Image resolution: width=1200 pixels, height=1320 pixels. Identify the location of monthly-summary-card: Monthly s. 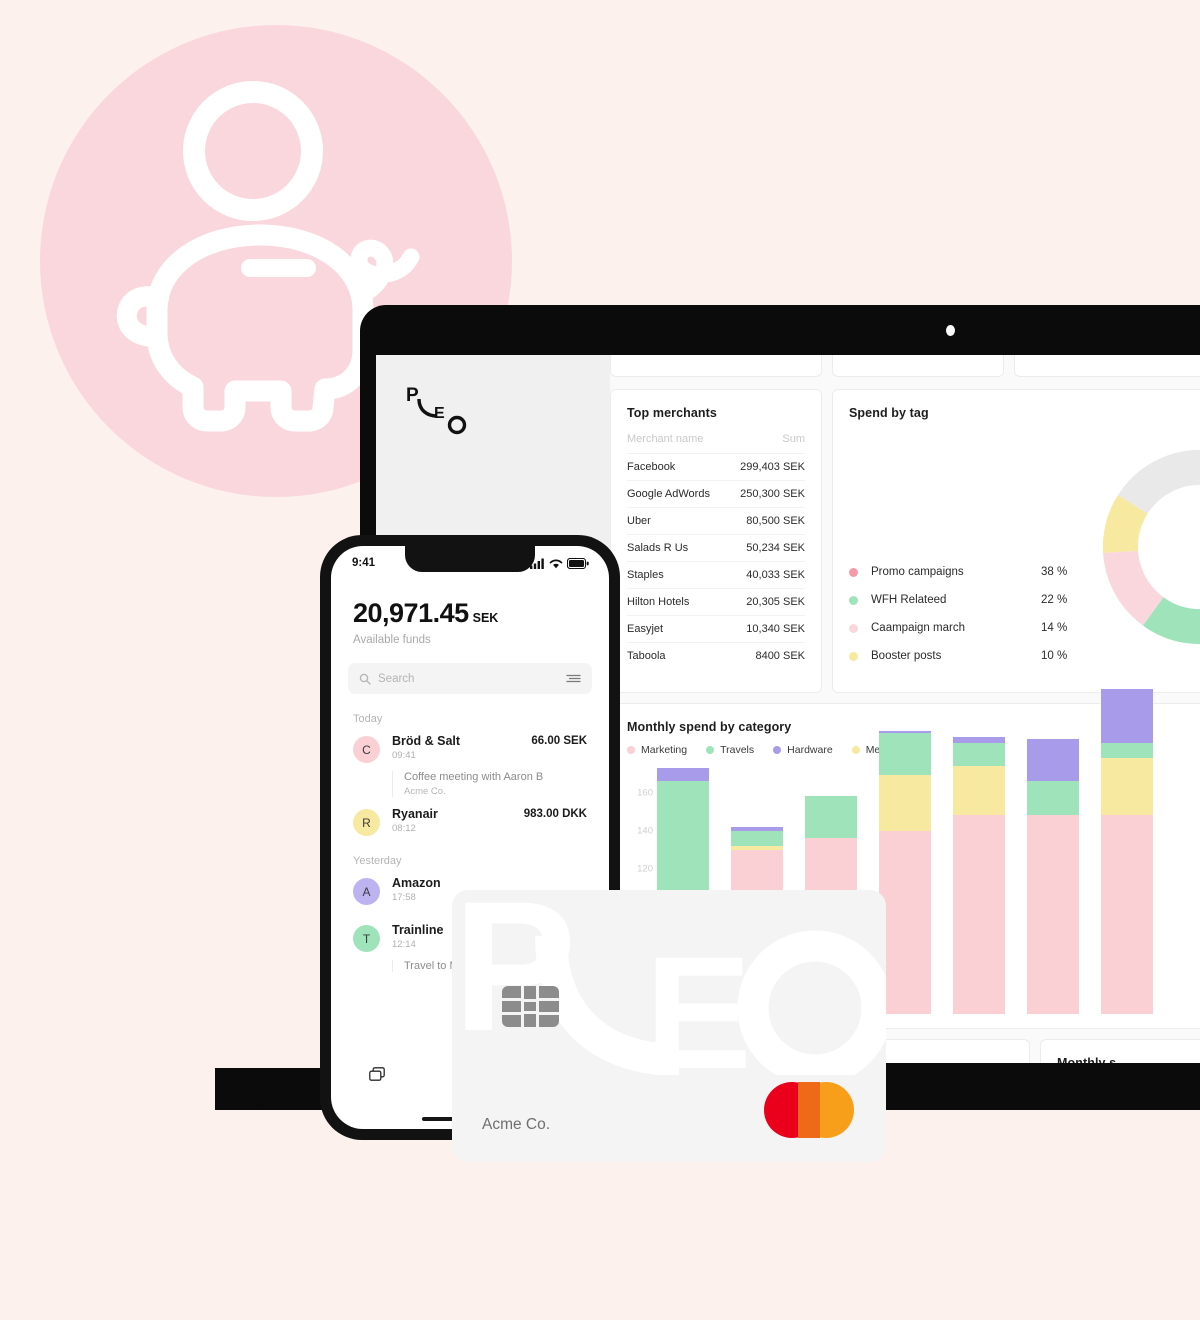
(1120, 1051).